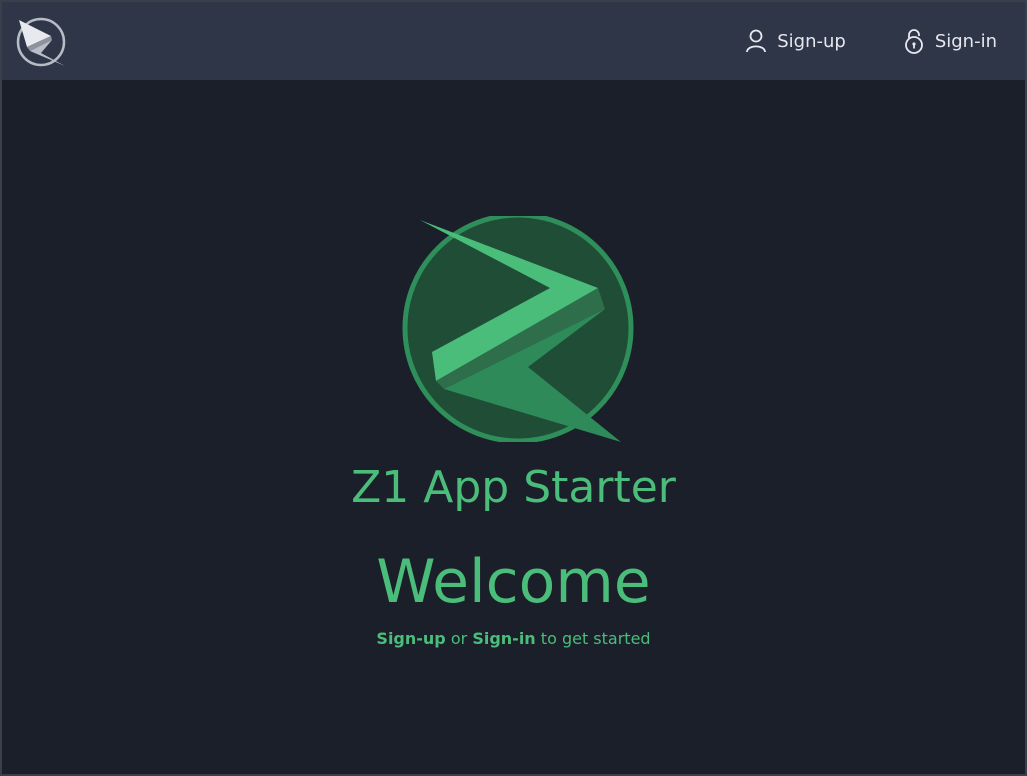 This screenshot has height=776, width=1027. Describe the element at coordinates (595, 638) in the screenshot. I see `get-started-tail: to get started` at that location.